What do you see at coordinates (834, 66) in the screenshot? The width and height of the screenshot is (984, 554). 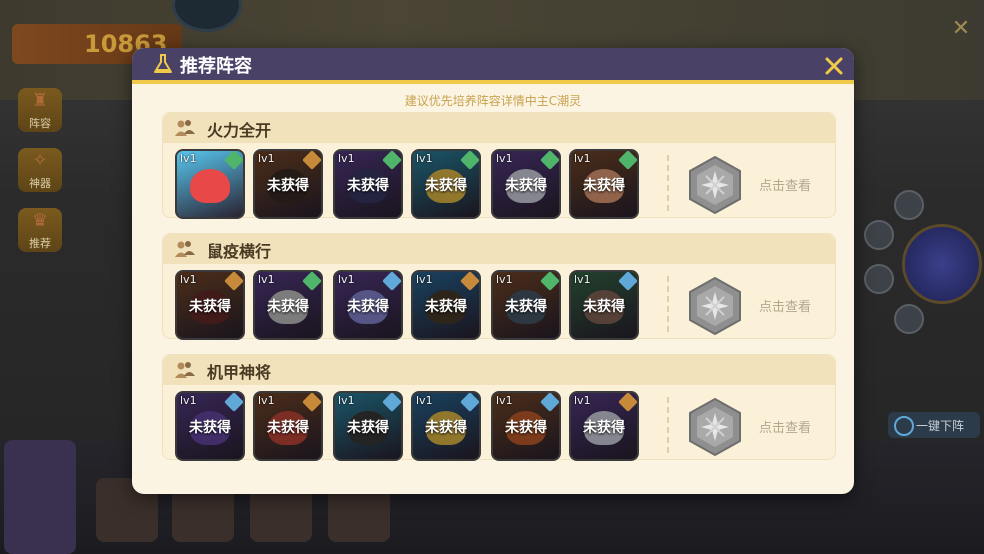 I see `close-icon` at bounding box center [834, 66].